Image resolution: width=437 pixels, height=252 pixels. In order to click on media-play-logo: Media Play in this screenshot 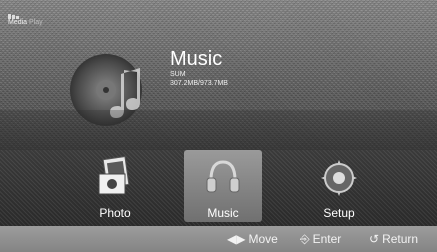, I will do `click(25, 20)`.